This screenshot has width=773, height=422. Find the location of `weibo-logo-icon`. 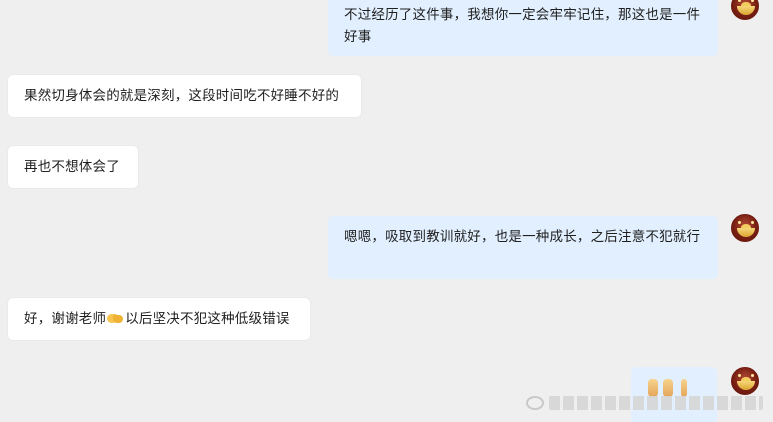

weibo-logo-icon is located at coordinates (535, 403).